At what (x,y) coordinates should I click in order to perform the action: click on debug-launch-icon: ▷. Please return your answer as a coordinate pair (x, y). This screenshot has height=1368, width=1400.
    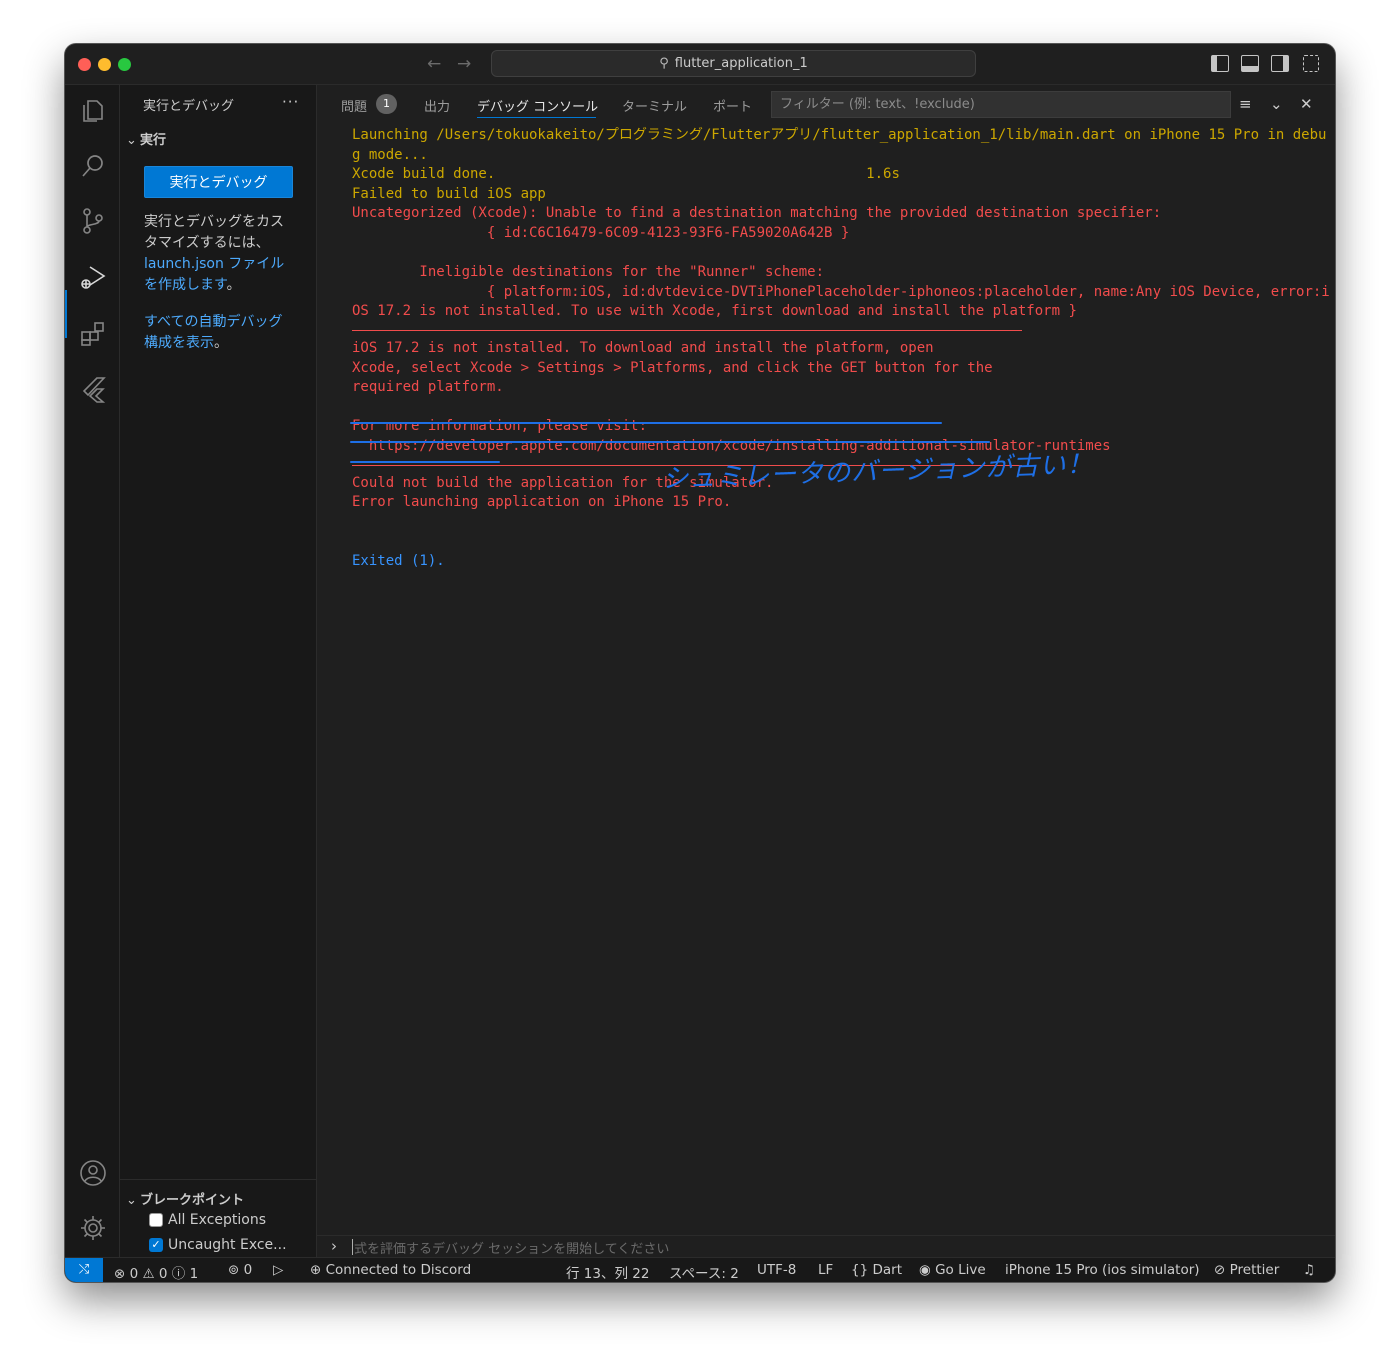
    Looking at the image, I should click on (278, 1270).